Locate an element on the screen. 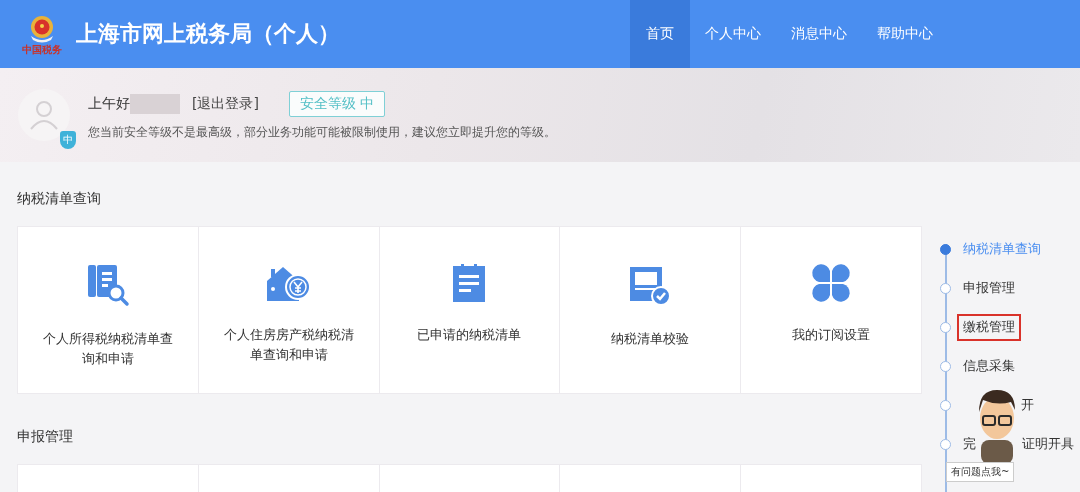  side-nav-link: 完 证明开具 is located at coordinates (1018, 444).